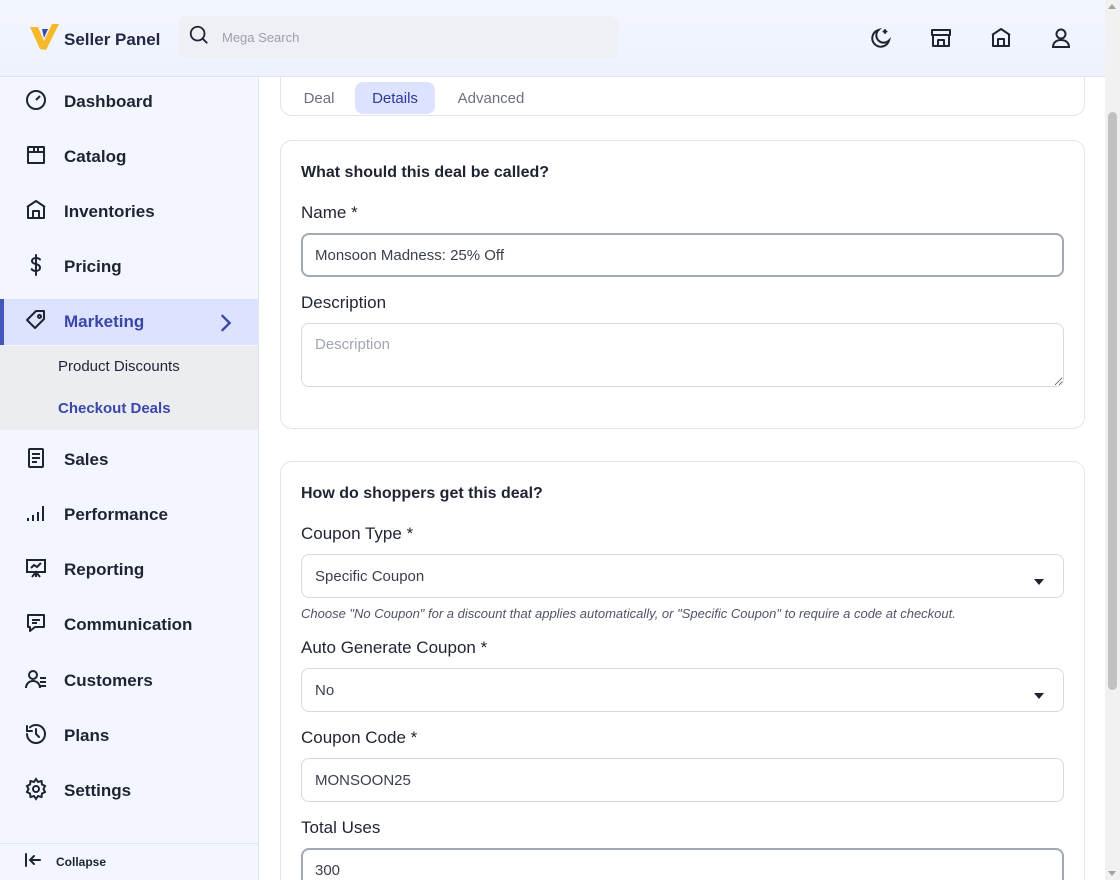 The image size is (1120, 880). Describe the element at coordinates (129, 388) in the screenshot. I see `marketing-submenu: Product Discounts Checkout Deals` at that location.